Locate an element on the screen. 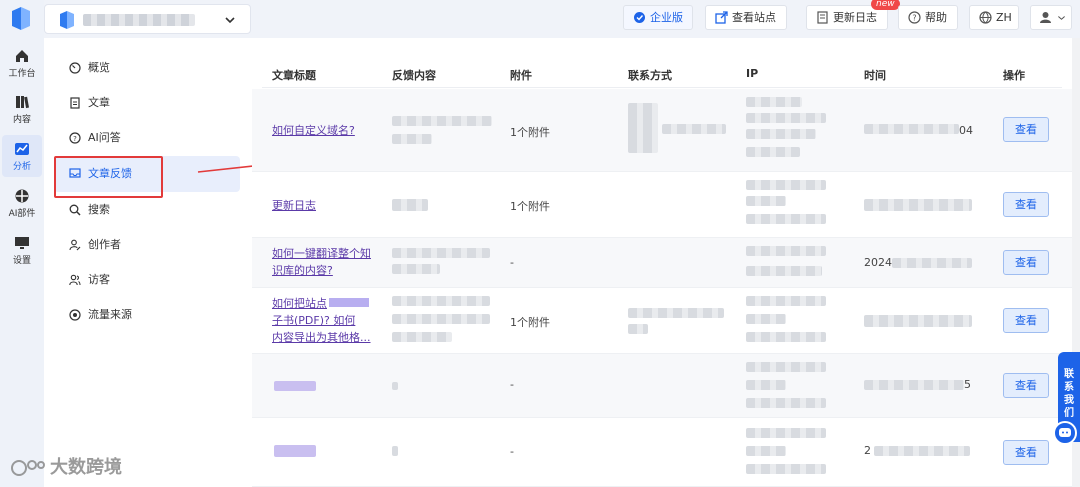  chat-icon is located at coordinates (1065, 433).